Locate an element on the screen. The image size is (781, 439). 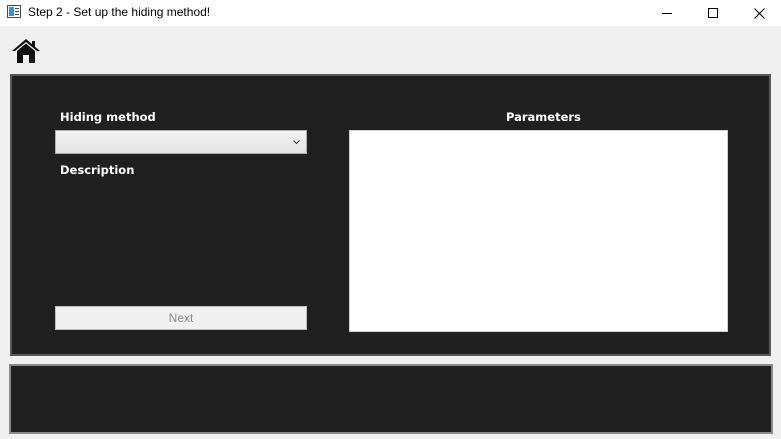
next-button: Next is located at coordinates (181, 318).